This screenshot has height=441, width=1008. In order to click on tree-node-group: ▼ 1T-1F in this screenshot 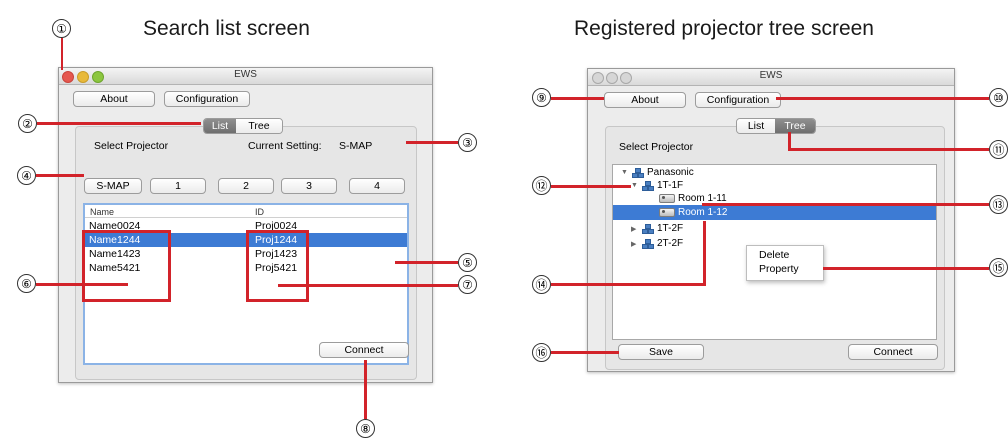, I will do `click(657, 185)`.